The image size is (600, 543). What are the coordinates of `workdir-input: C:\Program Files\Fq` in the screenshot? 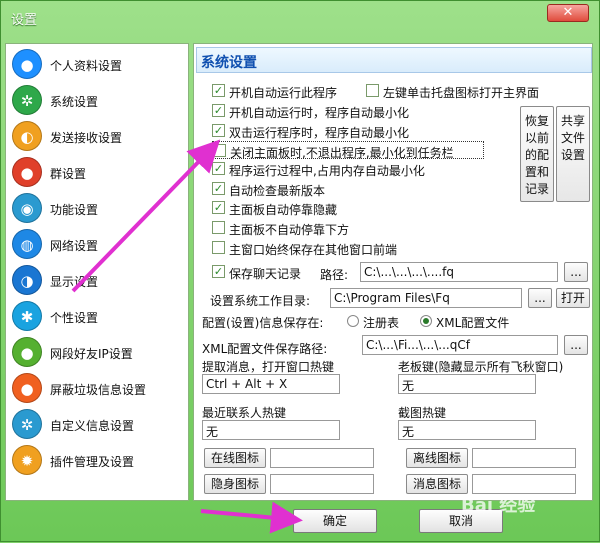 It's located at (426, 298).